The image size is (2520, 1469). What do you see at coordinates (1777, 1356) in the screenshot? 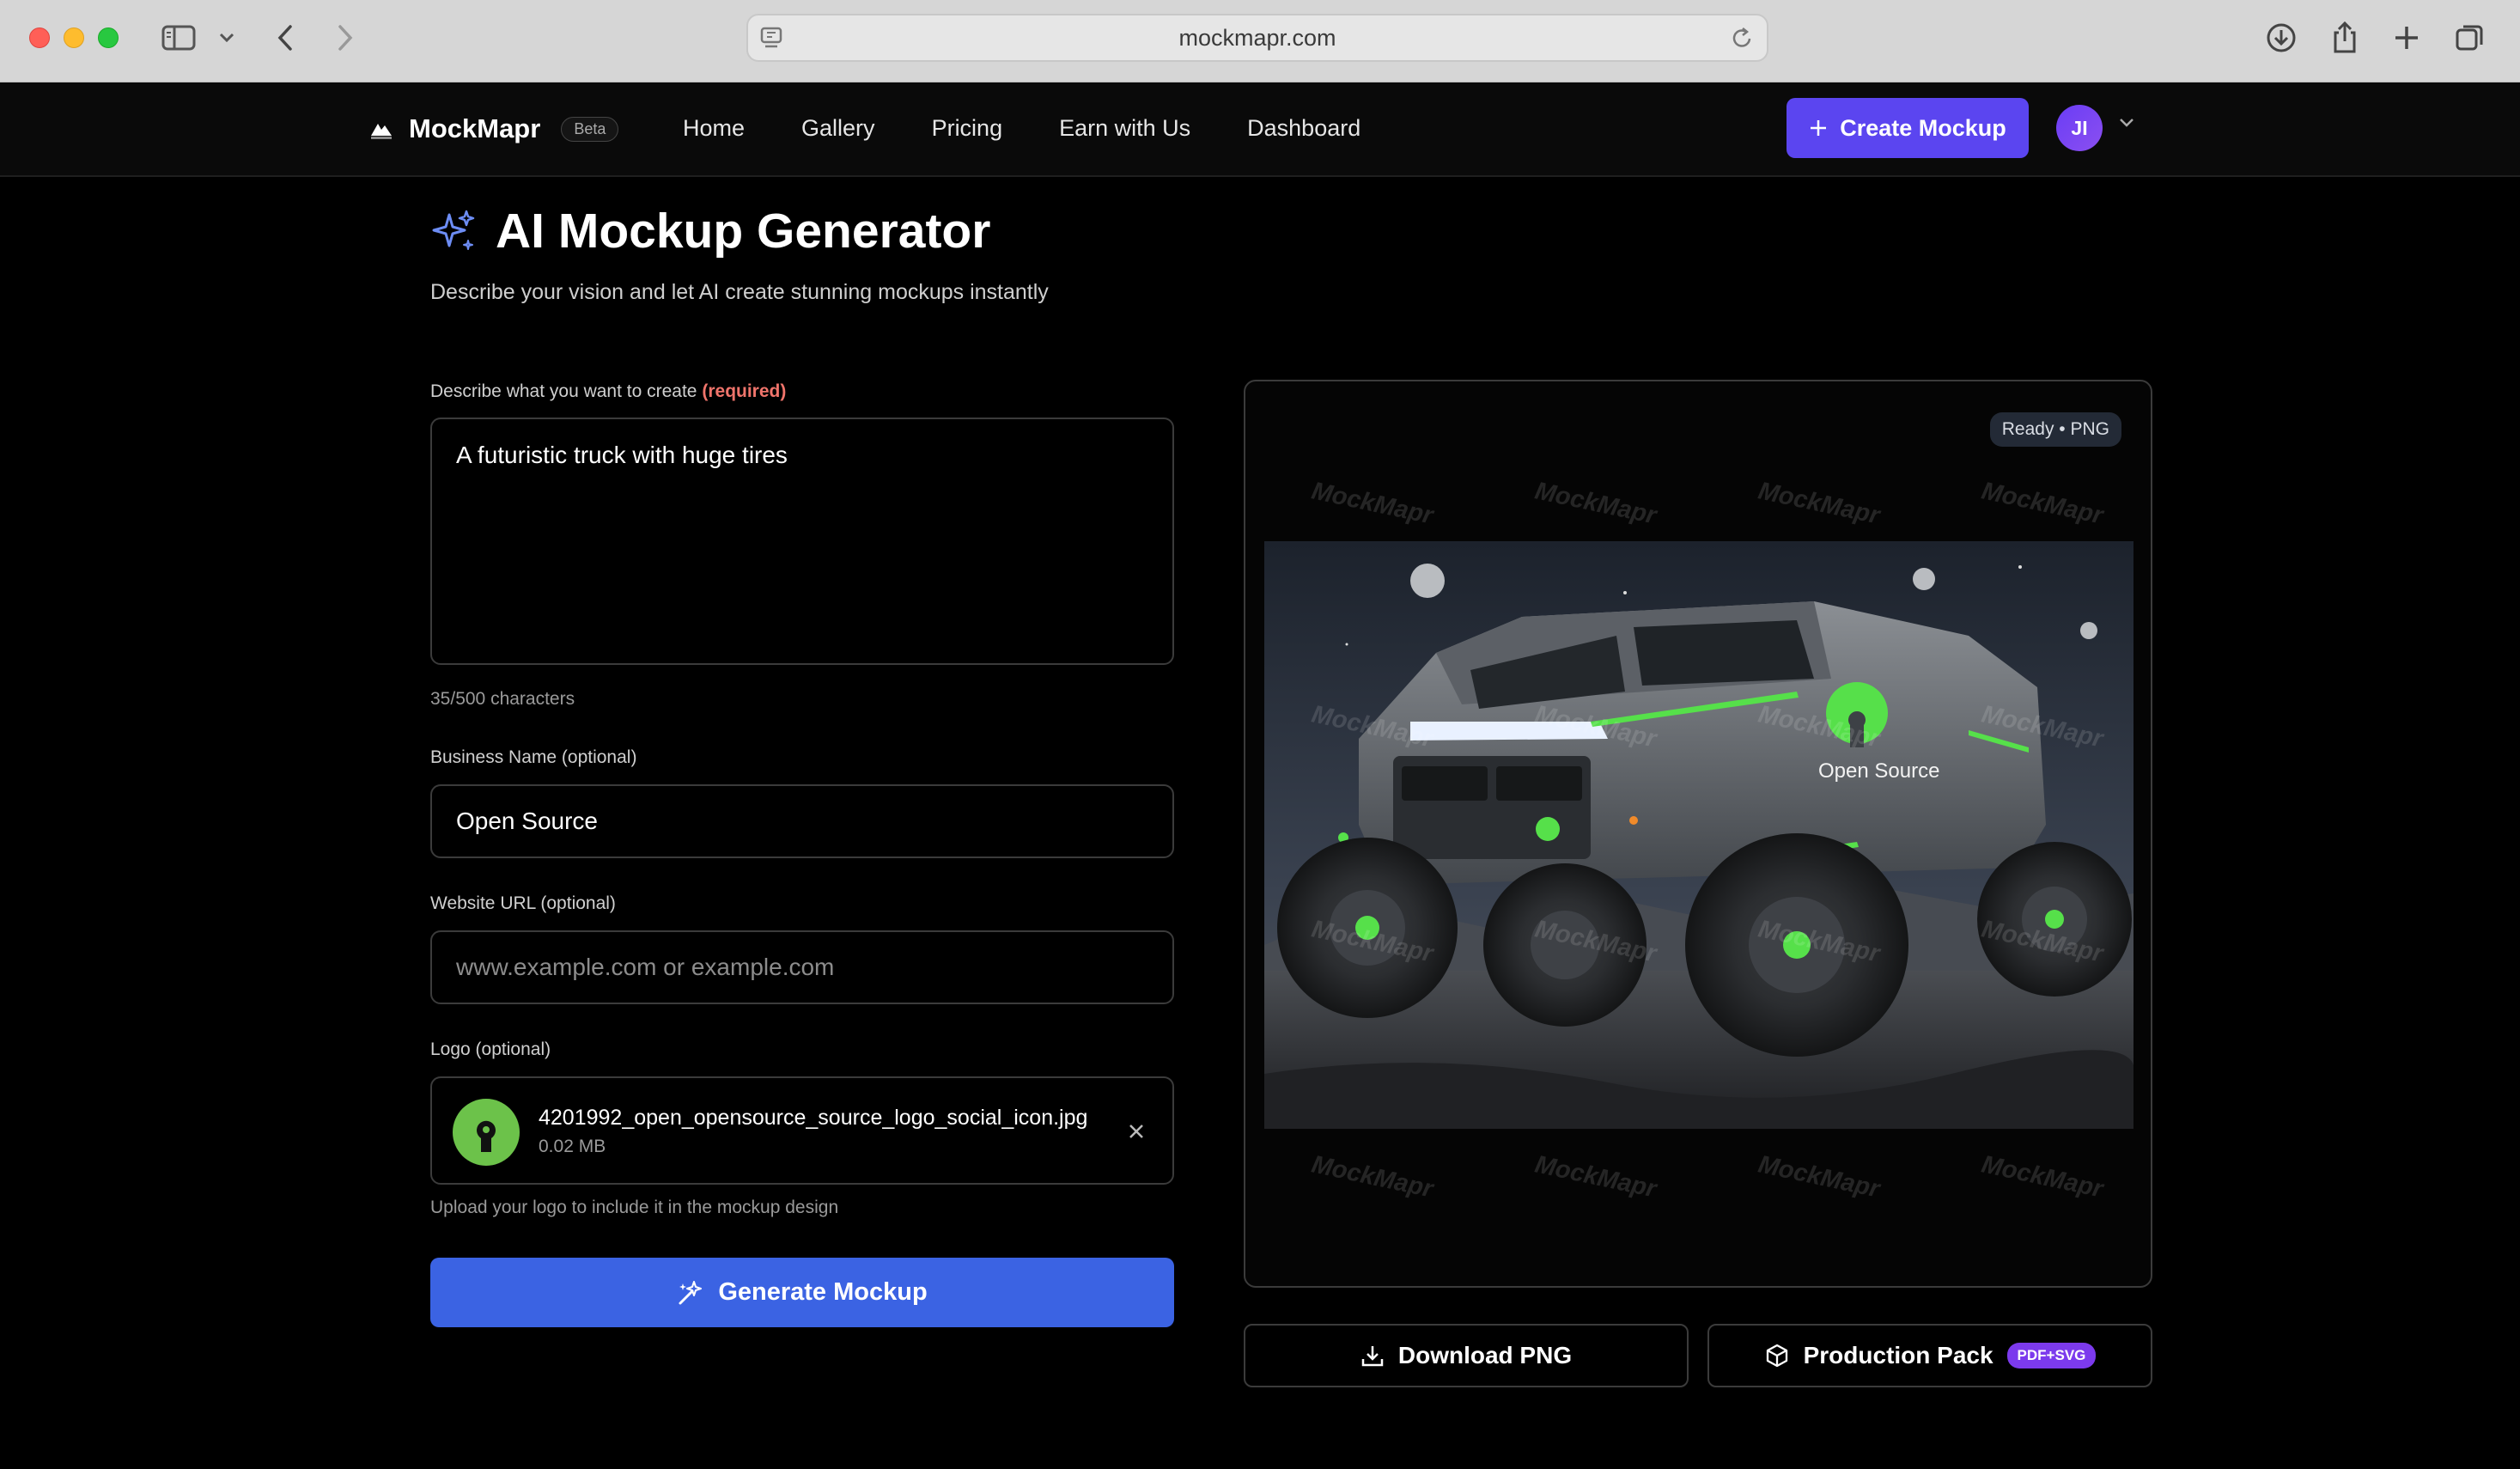
I see `package-icon` at bounding box center [1777, 1356].